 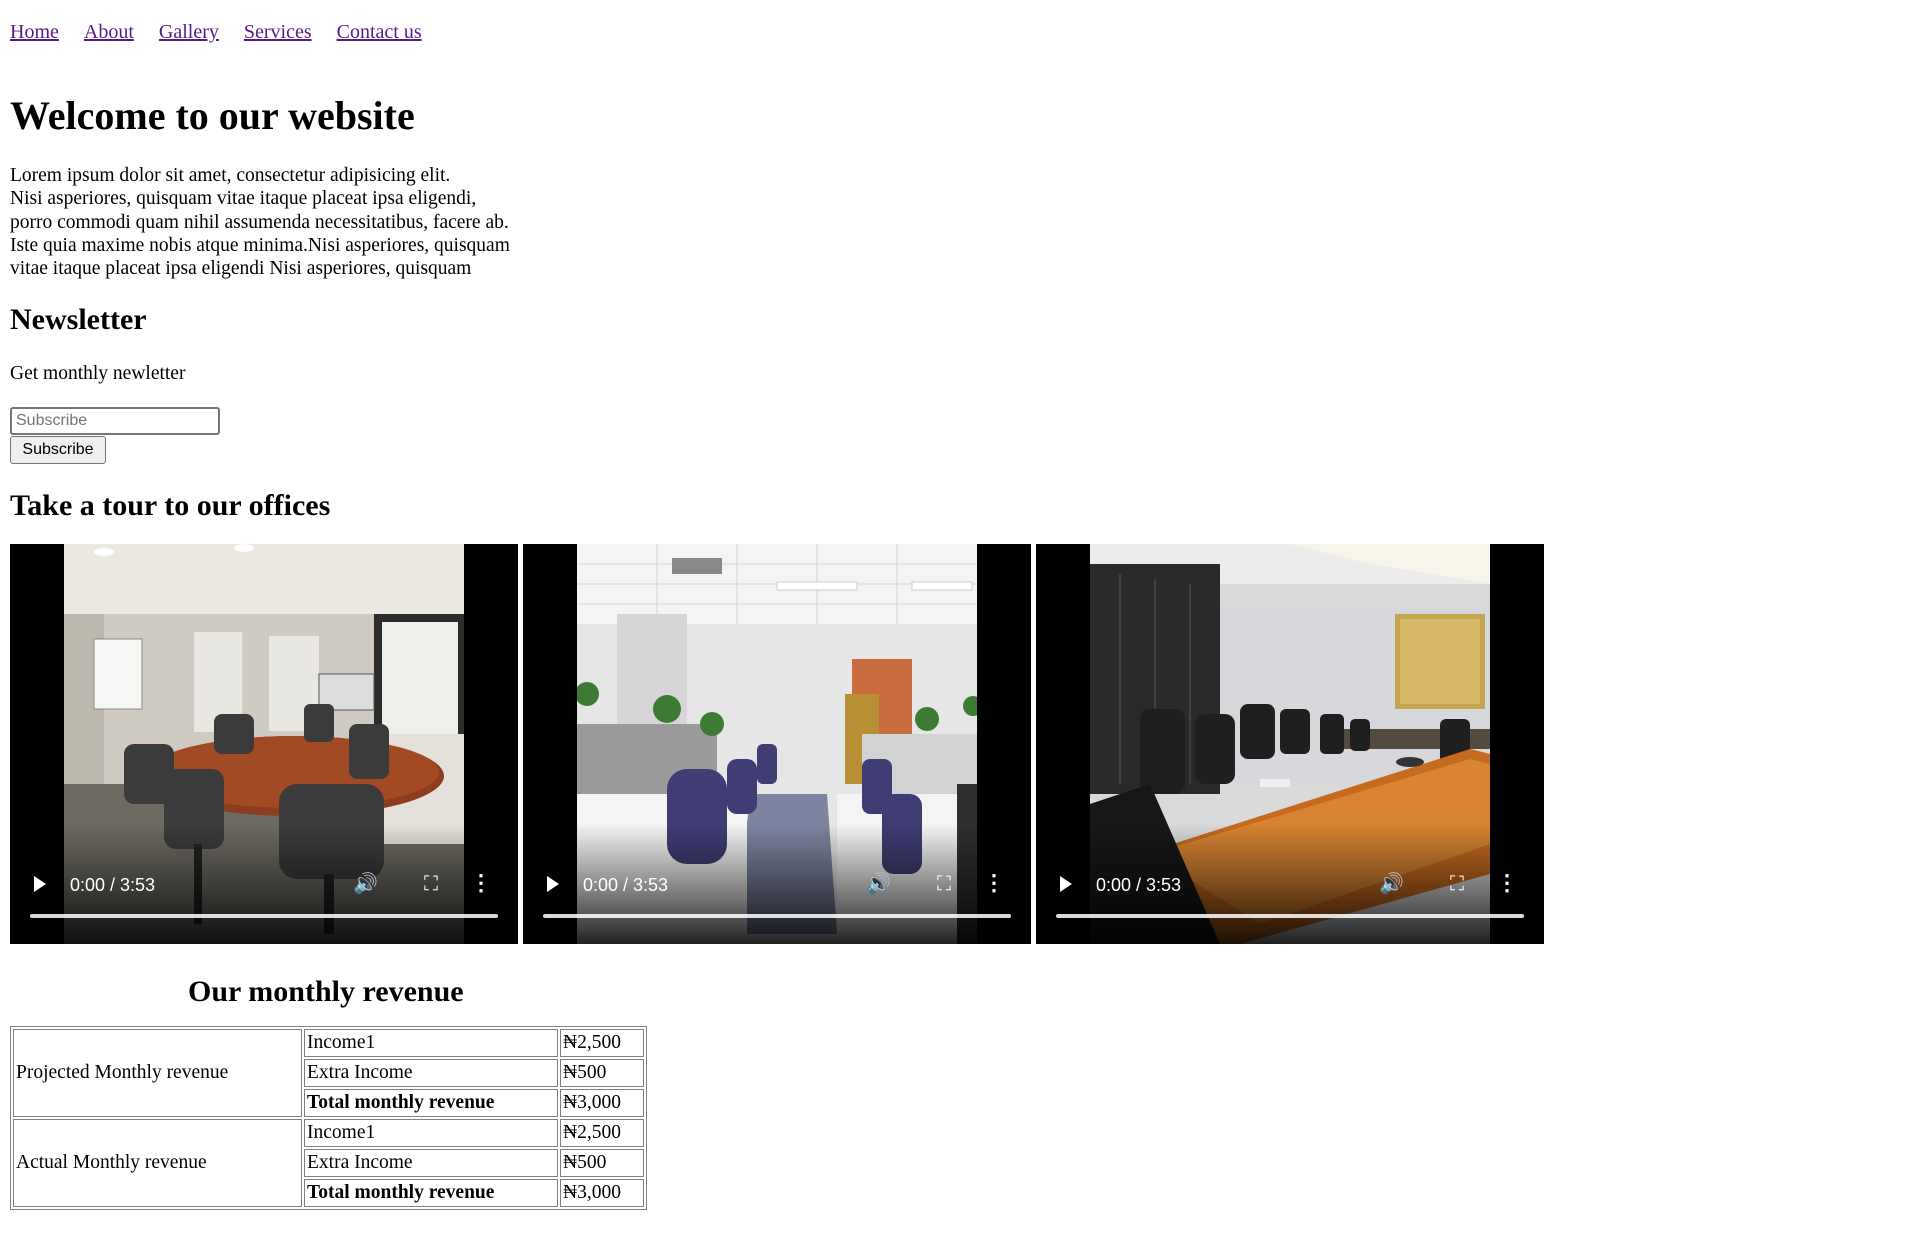 I want to click on nav-link-gallery: Gallery, so click(x=189, y=32).